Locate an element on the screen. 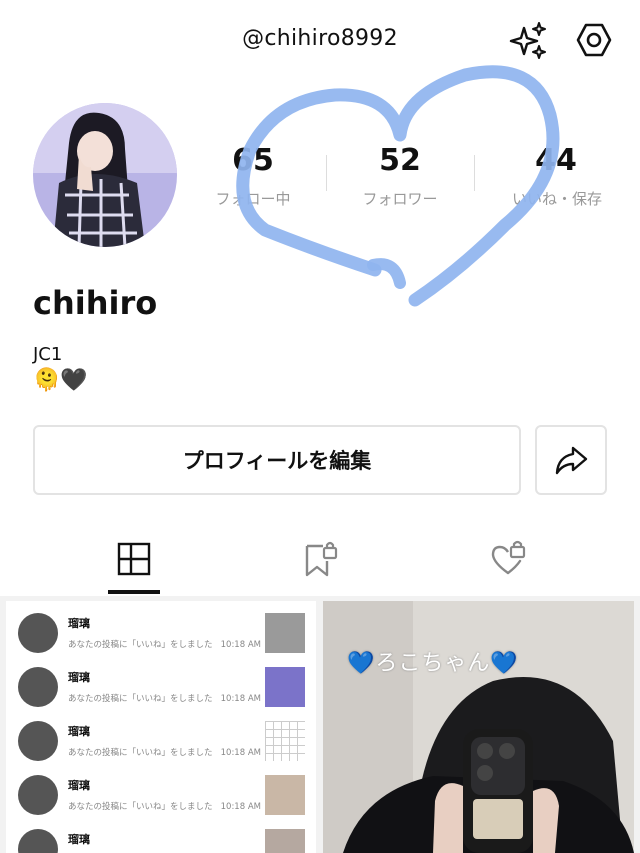 The height and width of the screenshot is (853, 640). bio-emojis: 🫠🖤 is located at coordinates (60, 380).